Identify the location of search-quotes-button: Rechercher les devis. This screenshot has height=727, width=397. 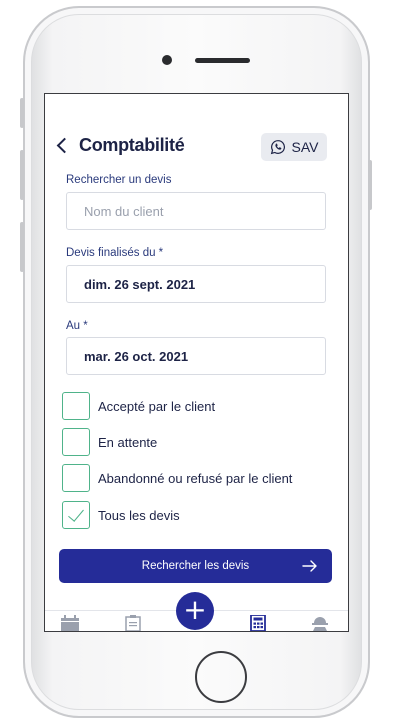
(195, 566).